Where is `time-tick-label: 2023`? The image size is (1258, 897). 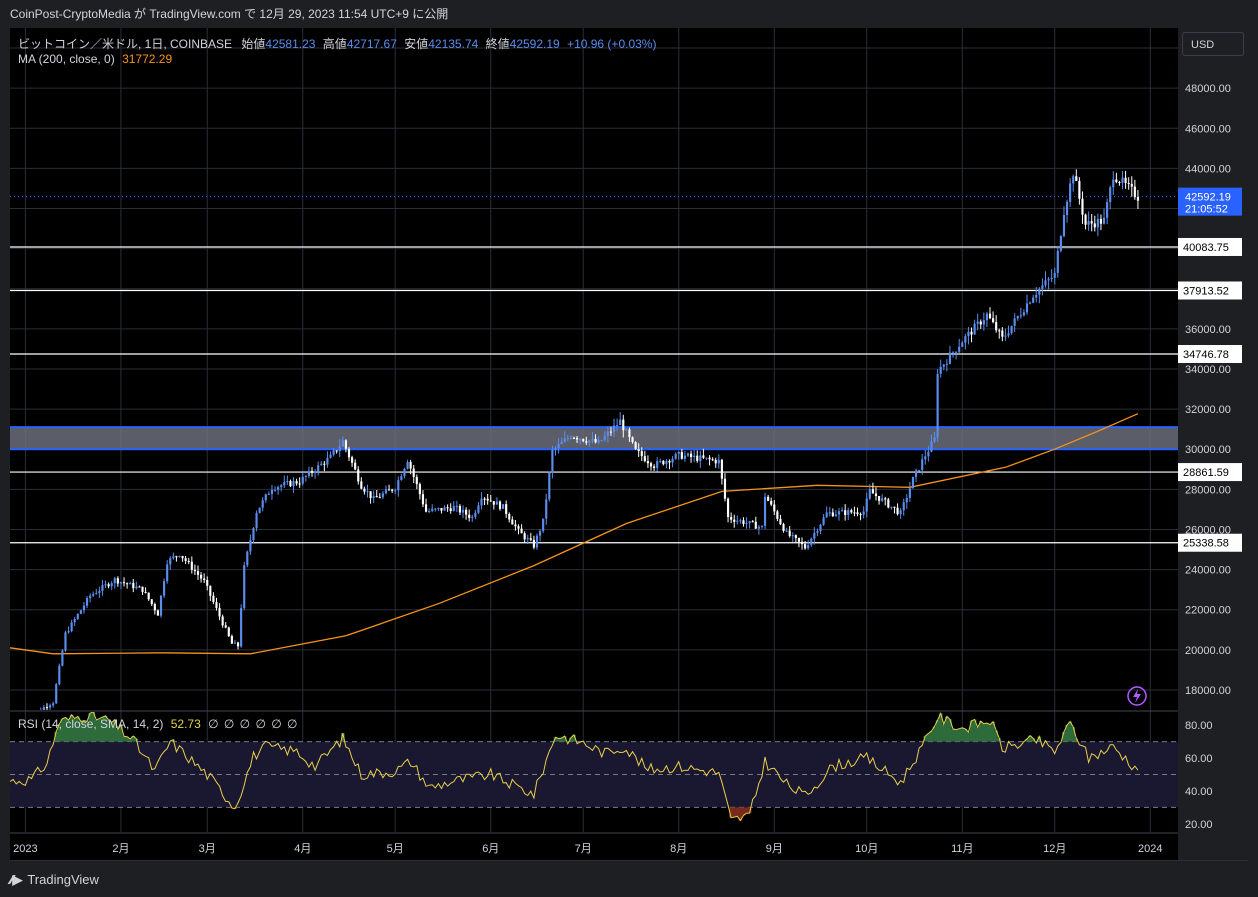
time-tick-label: 2023 is located at coordinates (25, 849).